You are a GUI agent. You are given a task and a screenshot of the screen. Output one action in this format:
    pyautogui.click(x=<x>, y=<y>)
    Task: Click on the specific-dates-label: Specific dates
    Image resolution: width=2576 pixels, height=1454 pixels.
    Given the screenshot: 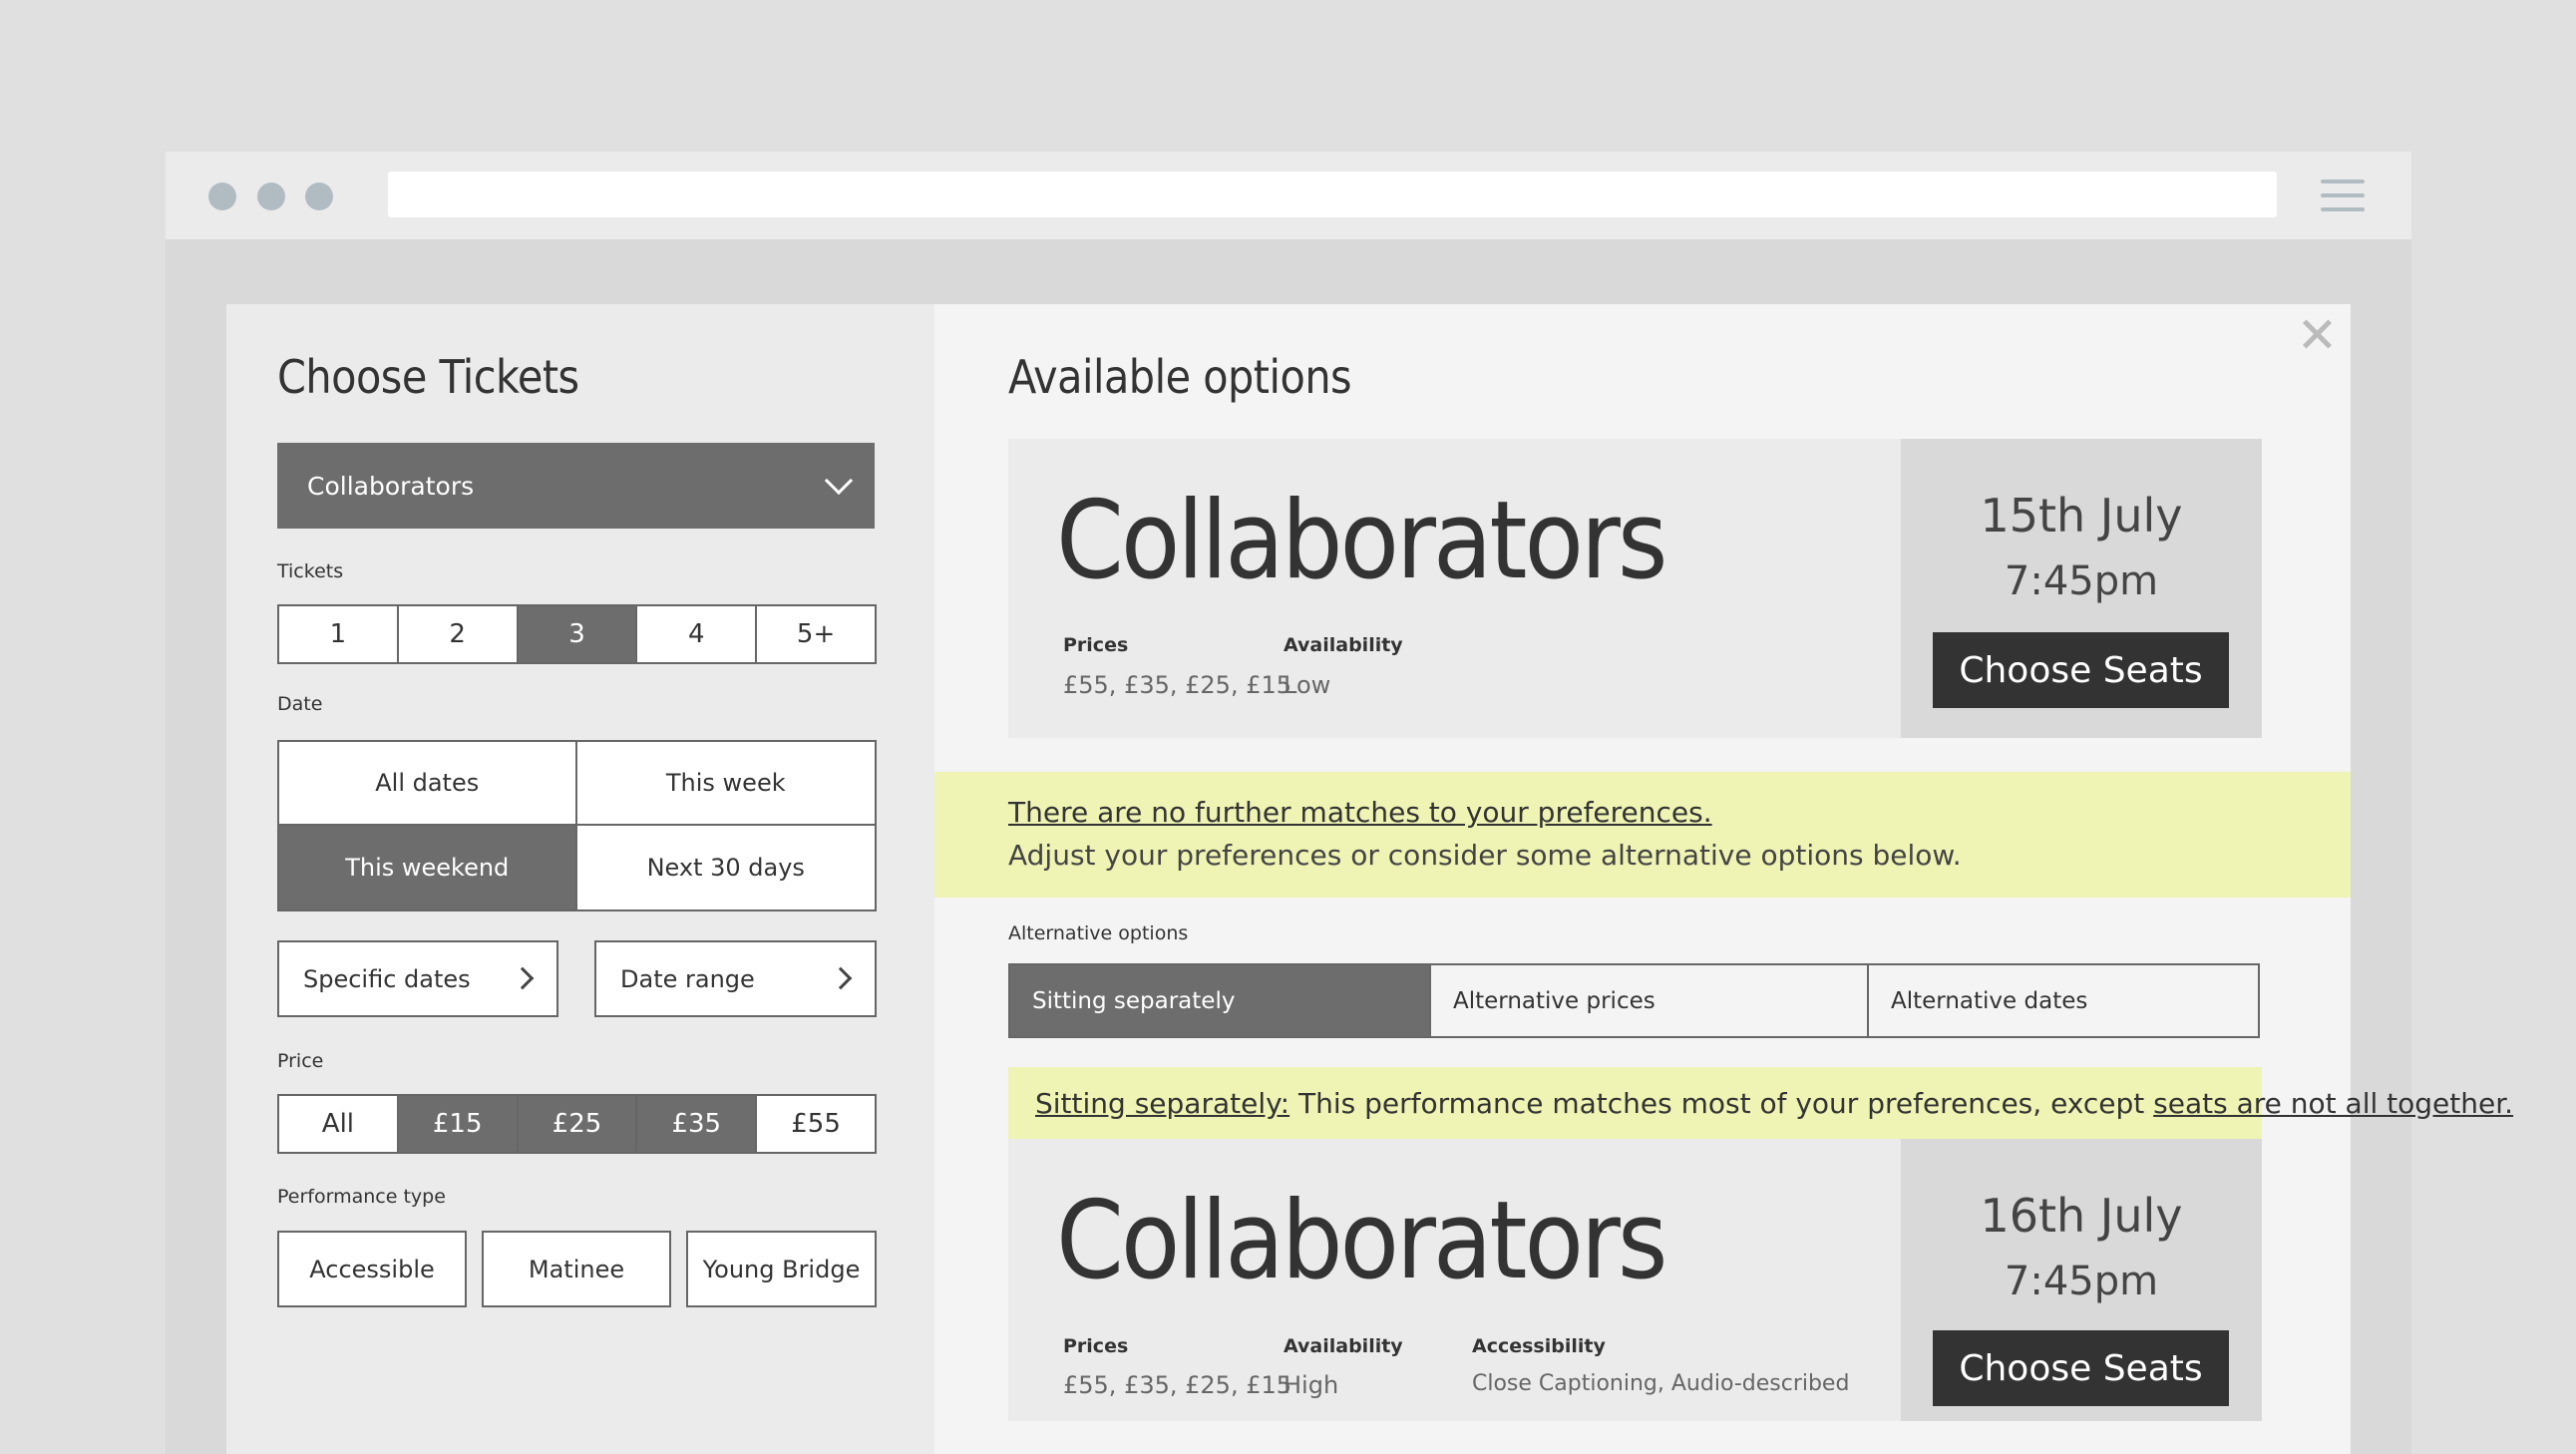 What is the action you would take?
    pyautogui.click(x=387, y=978)
    